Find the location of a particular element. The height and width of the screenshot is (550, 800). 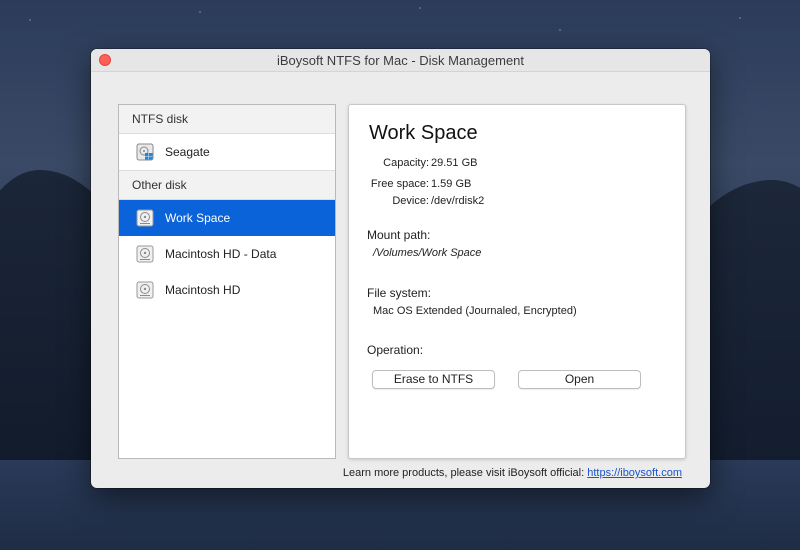

disk-item-seagate: Seagate is located at coordinates (227, 152).